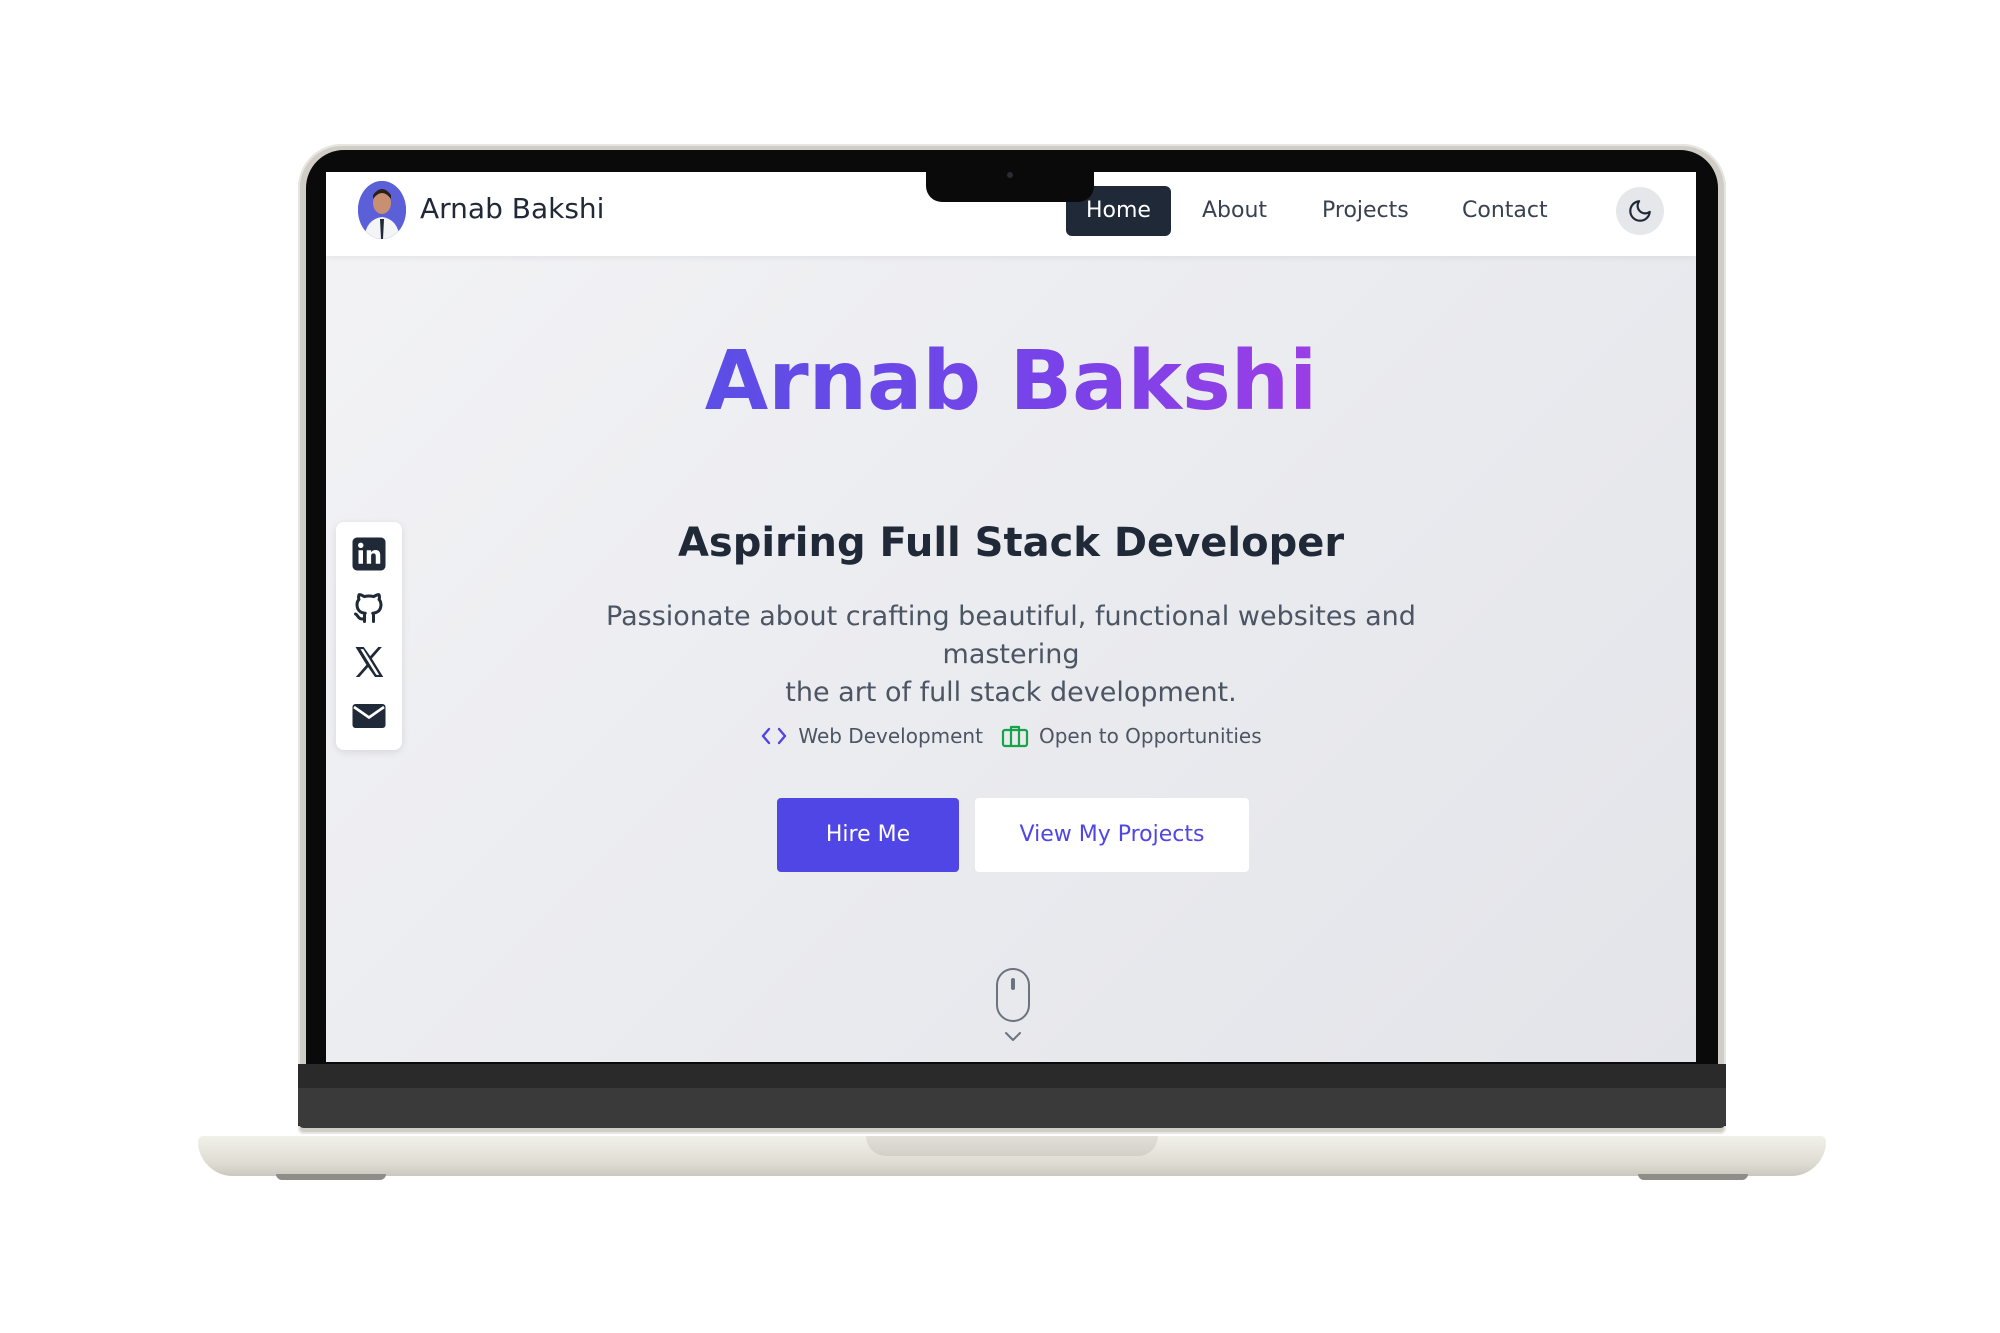 The image size is (2000, 1333). I want to click on tag-label: Open to Opportunities, so click(1150, 736).